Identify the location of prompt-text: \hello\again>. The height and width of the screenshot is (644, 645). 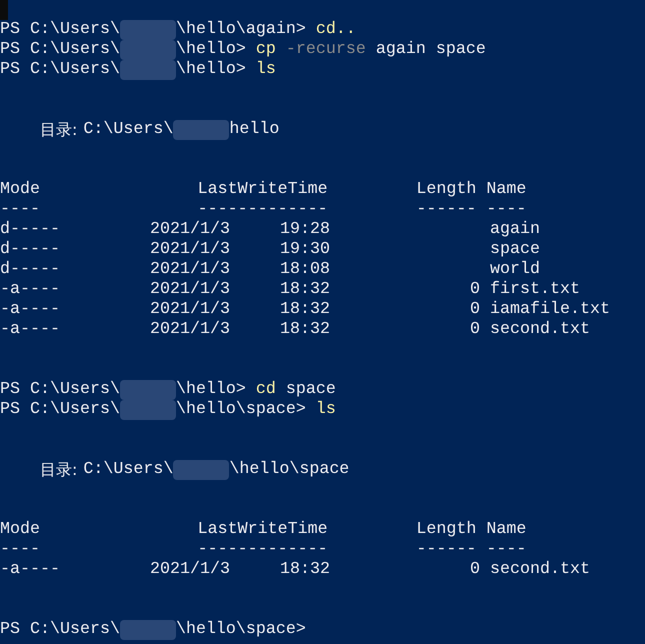
(241, 30).